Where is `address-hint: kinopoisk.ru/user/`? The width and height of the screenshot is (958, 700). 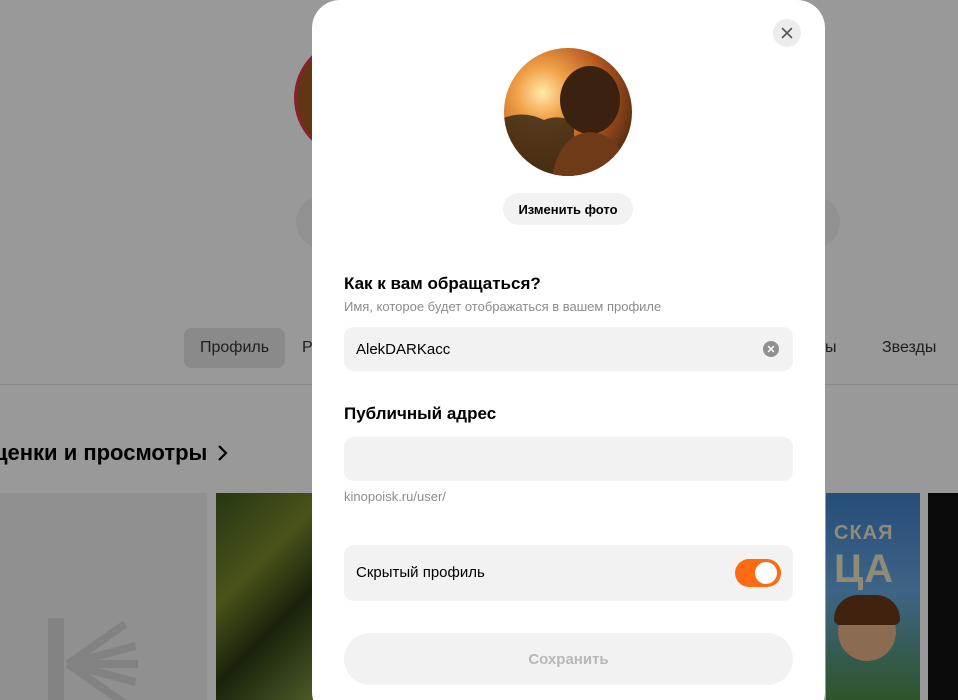
address-hint: kinopoisk.ru/user/ is located at coordinates (395, 496).